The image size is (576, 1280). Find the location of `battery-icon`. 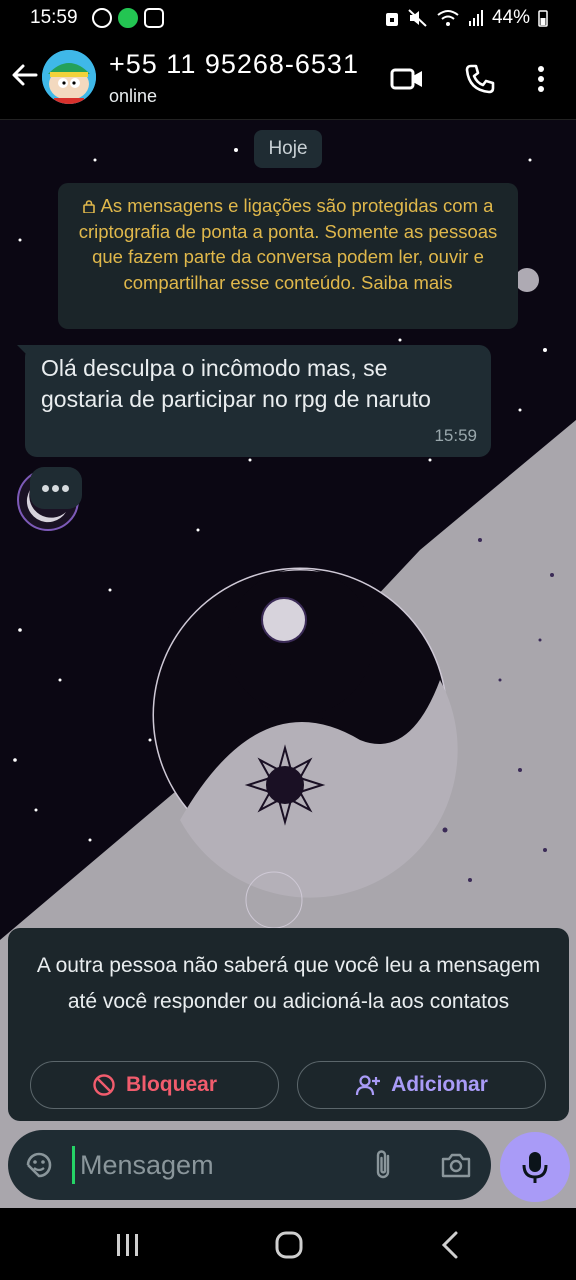

battery-icon is located at coordinates (543, 18).